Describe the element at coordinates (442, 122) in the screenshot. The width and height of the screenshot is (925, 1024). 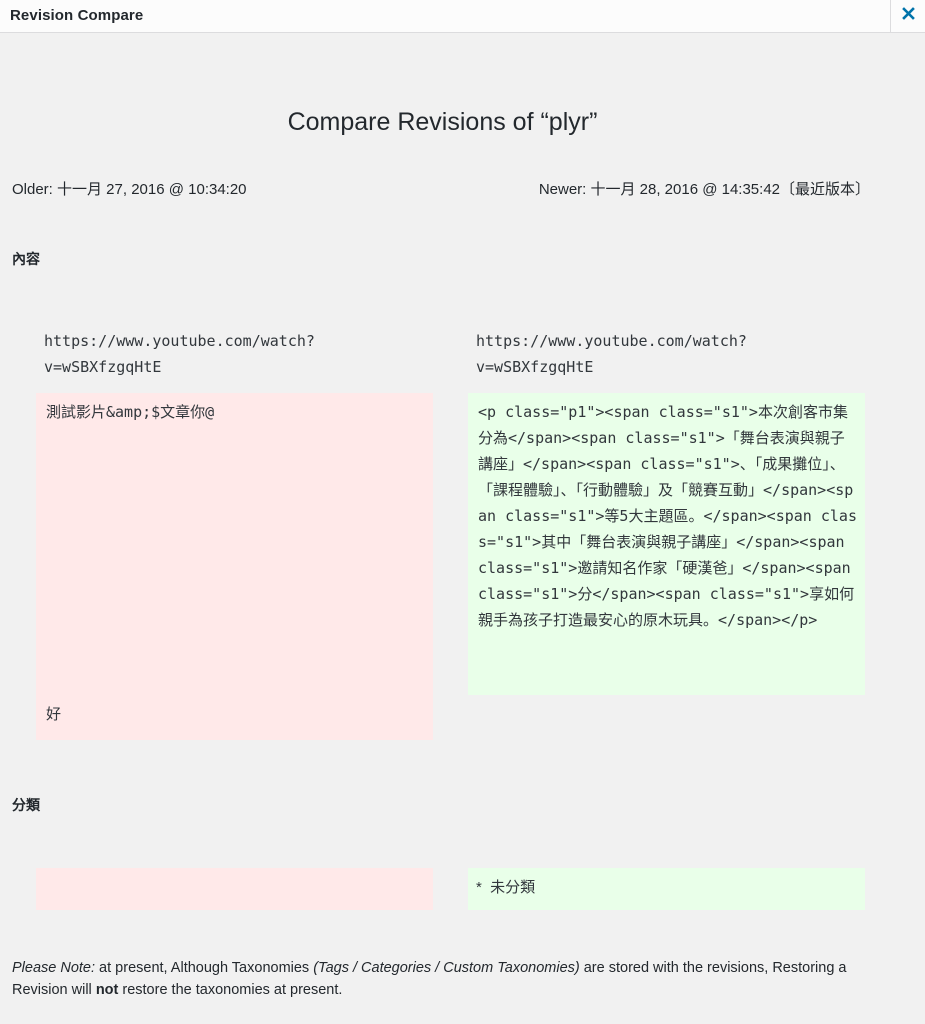
I see `page-title: Compare Revisions of “plyr”` at that location.